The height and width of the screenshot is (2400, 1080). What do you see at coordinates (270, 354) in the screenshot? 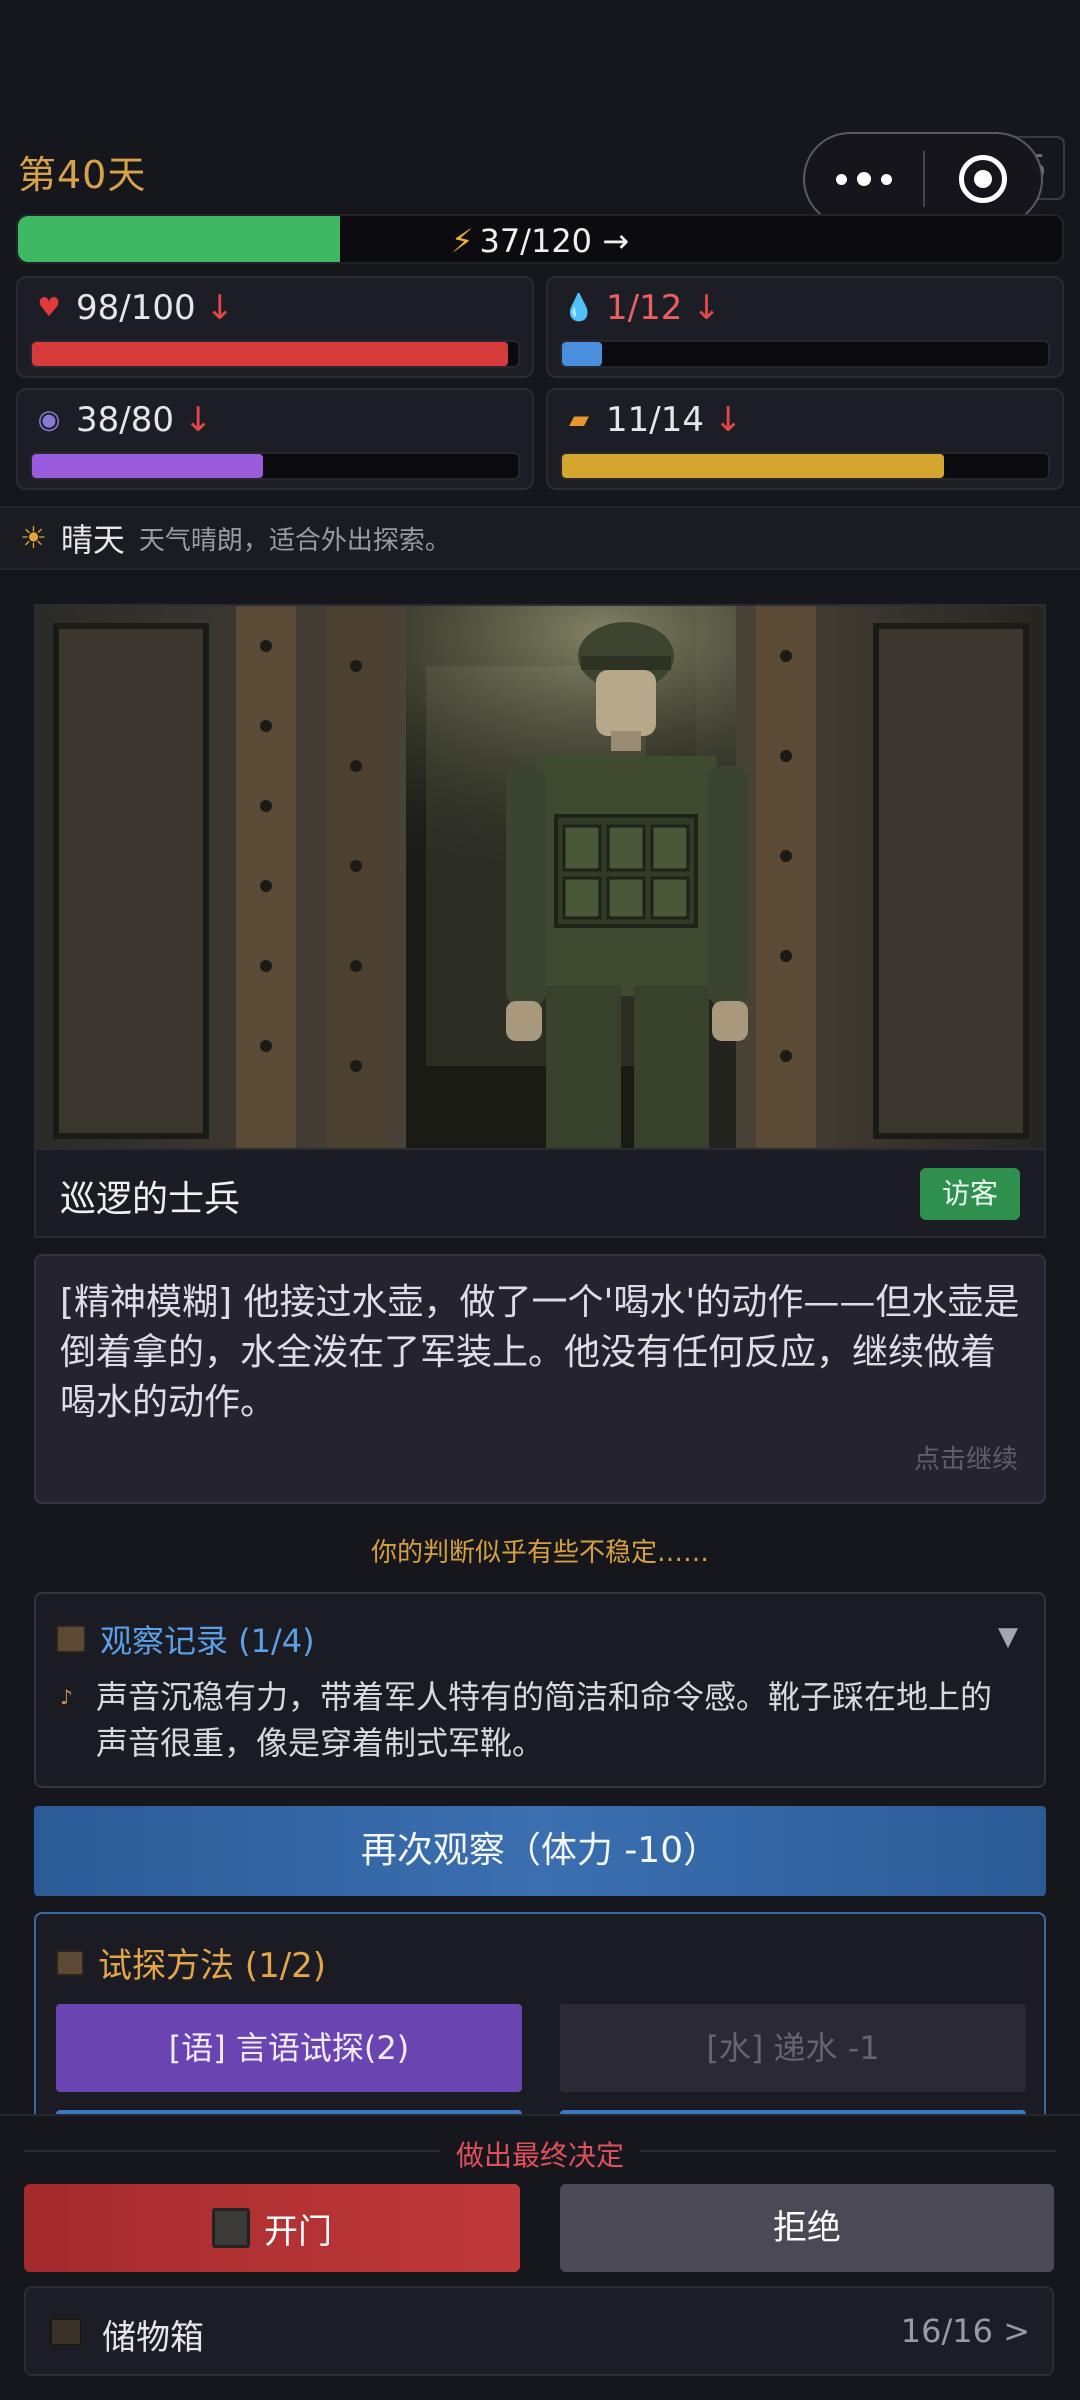
I see `health-fill` at bounding box center [270, 354].